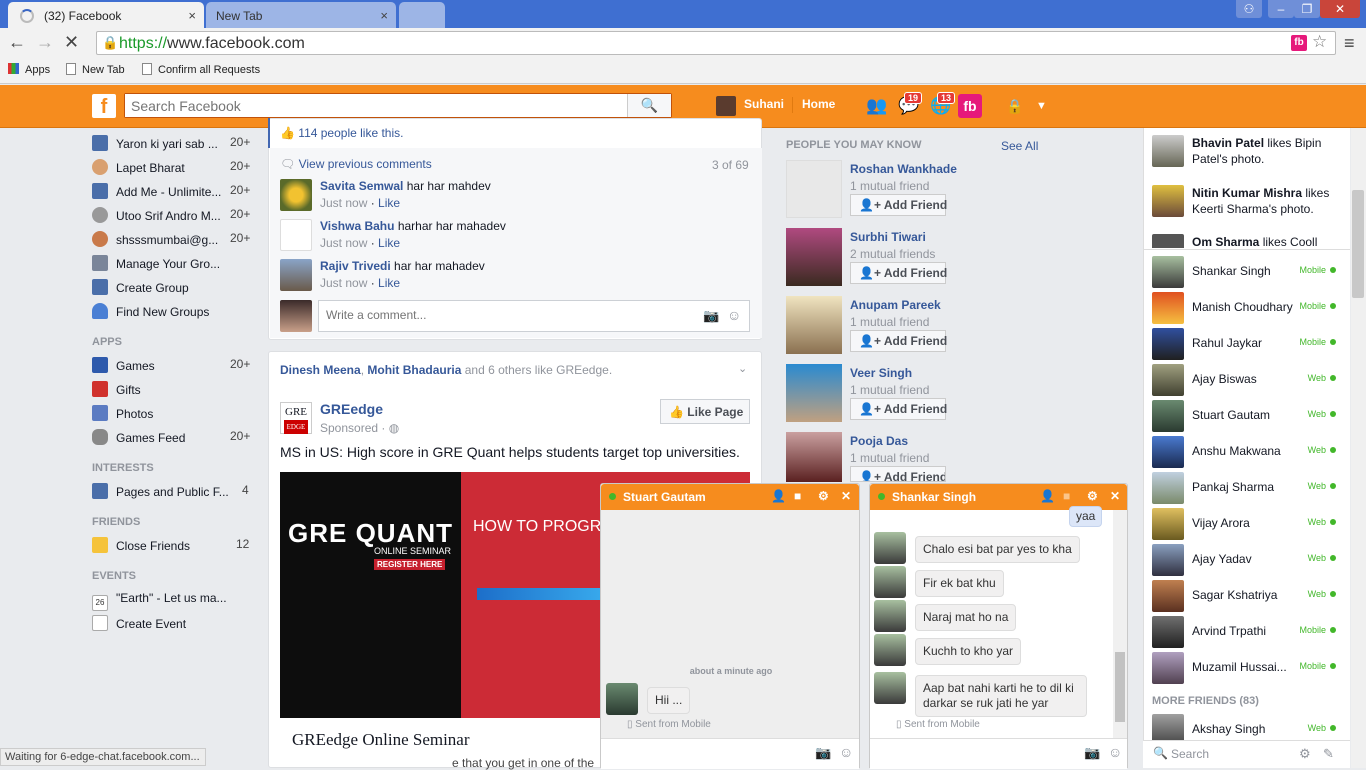 This screenshot has width=1366, height=770. I want to click on fb-app-icon: fb, so click(970, 106).